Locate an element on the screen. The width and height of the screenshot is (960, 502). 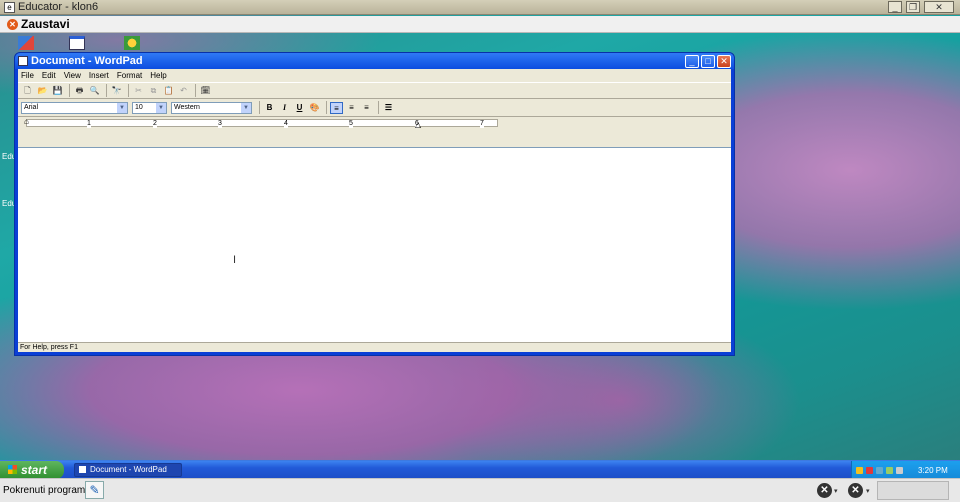
underline-button: U is located at coordinates (299, 108).